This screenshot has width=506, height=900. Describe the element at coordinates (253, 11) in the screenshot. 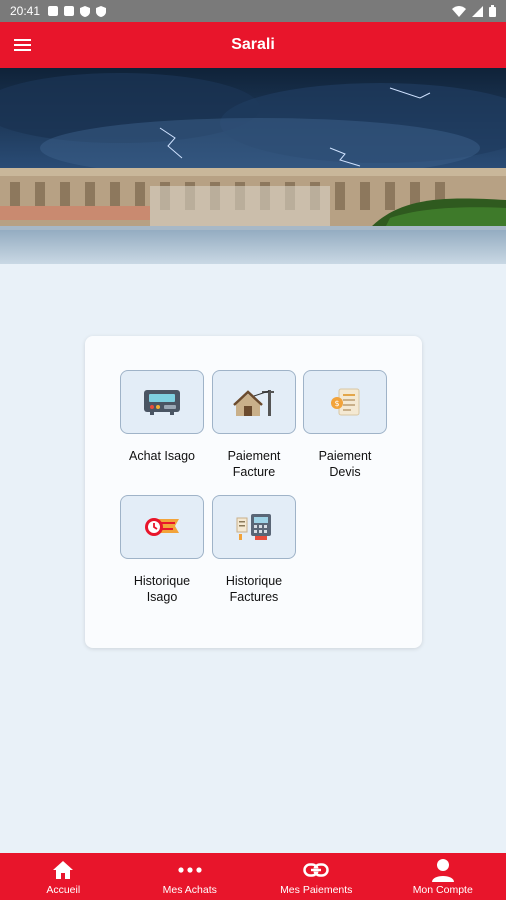

I see `status-bar: 20:41` at that location.